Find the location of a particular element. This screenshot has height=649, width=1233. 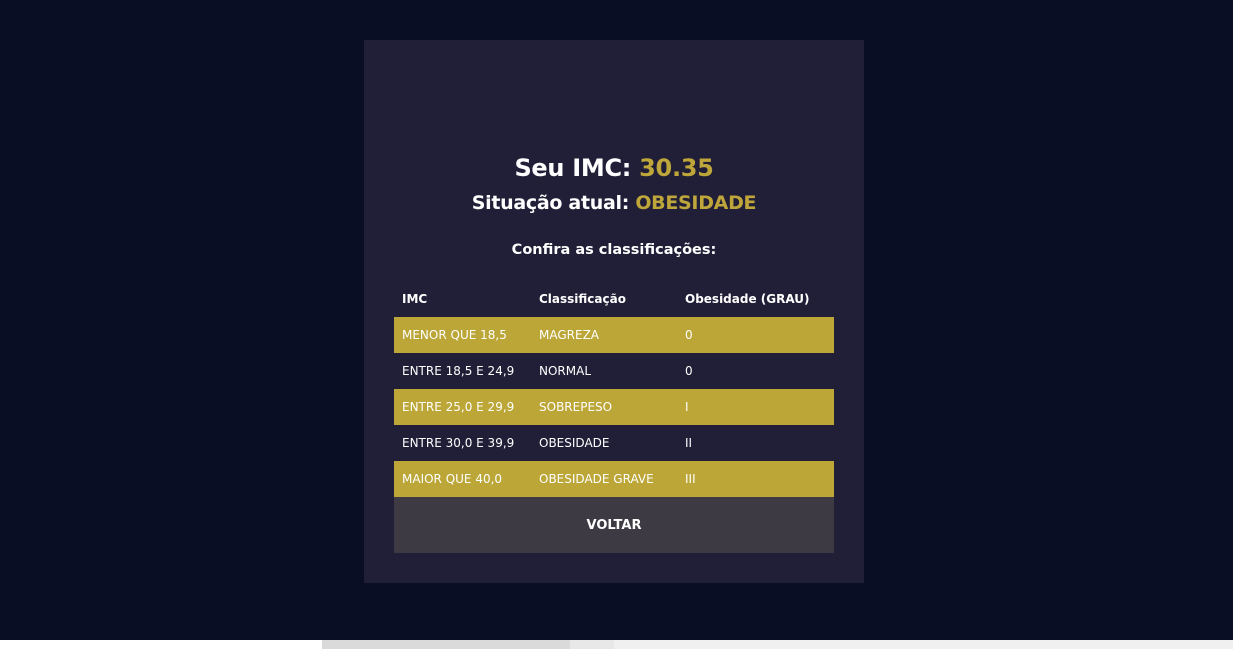

table-header-row: IMC Classificação Obesidade (GRAU) is located at coordinates (614, 298).